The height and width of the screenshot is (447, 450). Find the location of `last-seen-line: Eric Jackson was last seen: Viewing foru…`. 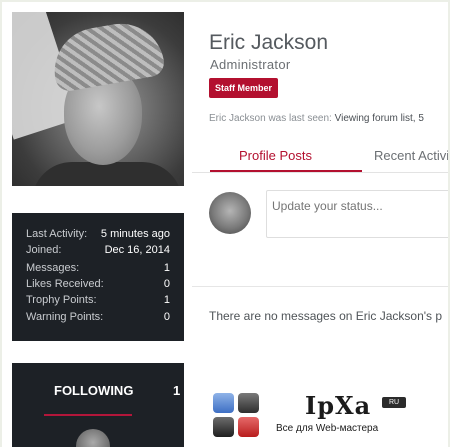

last-seen-line: Eric Jackson was last seen: Viewing foru… is located at coordinates (316, 118).